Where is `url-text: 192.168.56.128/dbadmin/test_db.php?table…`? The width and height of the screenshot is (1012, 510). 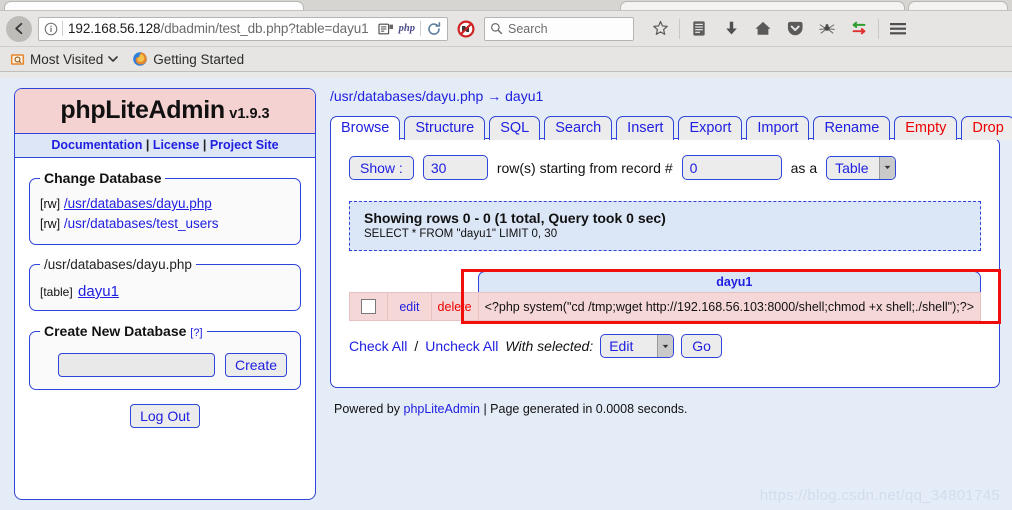 url-text: 192.168.56.128/dbadmin/test_db.php?table… is located at coordinates (218, 28).